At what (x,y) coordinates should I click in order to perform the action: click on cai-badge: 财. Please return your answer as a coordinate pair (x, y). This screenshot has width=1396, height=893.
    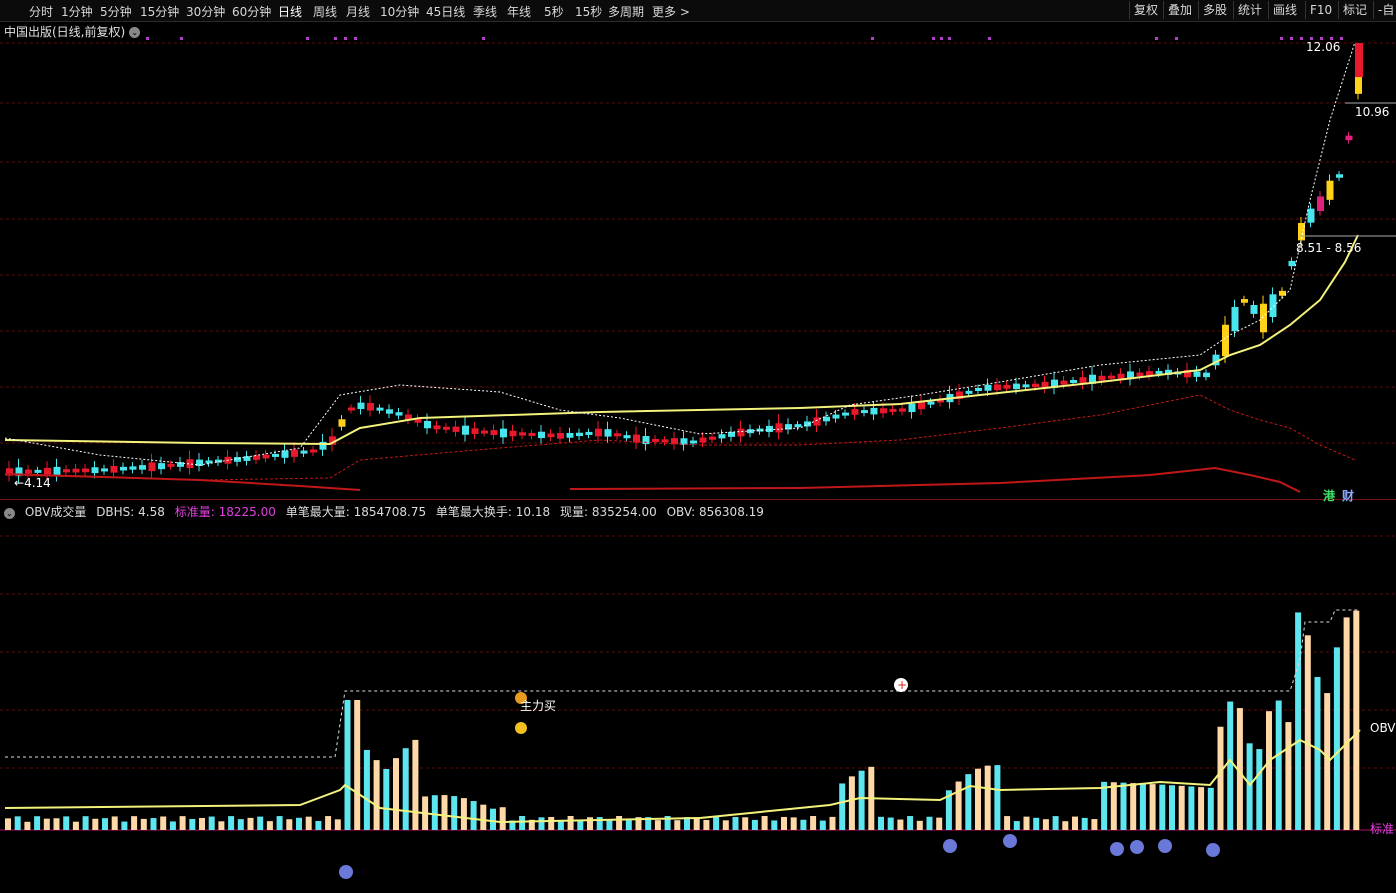
    Looking at the image, I should click on (1348, 495).